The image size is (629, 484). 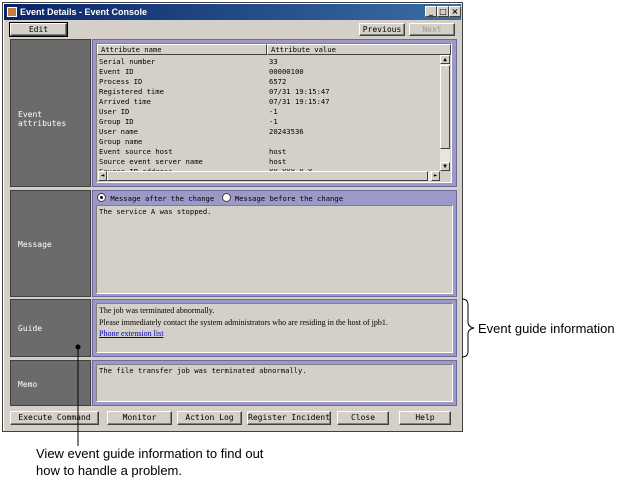 I want to click on view-guide-annotation-line2: how to handle a problem., so click(x=109, y=470).